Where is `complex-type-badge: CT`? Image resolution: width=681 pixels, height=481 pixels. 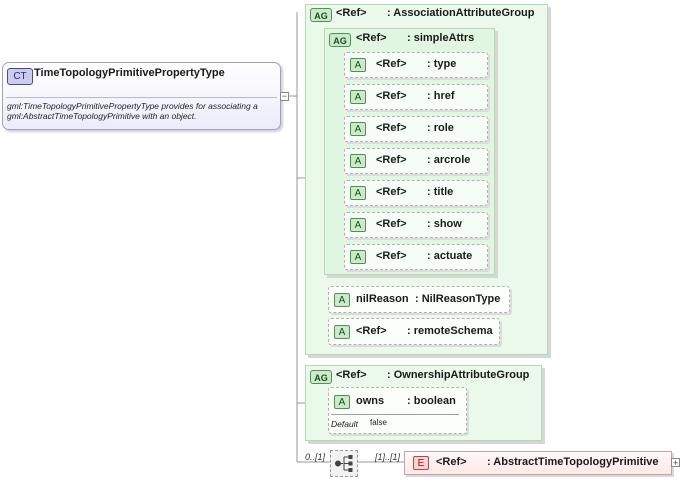
complex-type-badge: CT is located at coordinates (20, 76).